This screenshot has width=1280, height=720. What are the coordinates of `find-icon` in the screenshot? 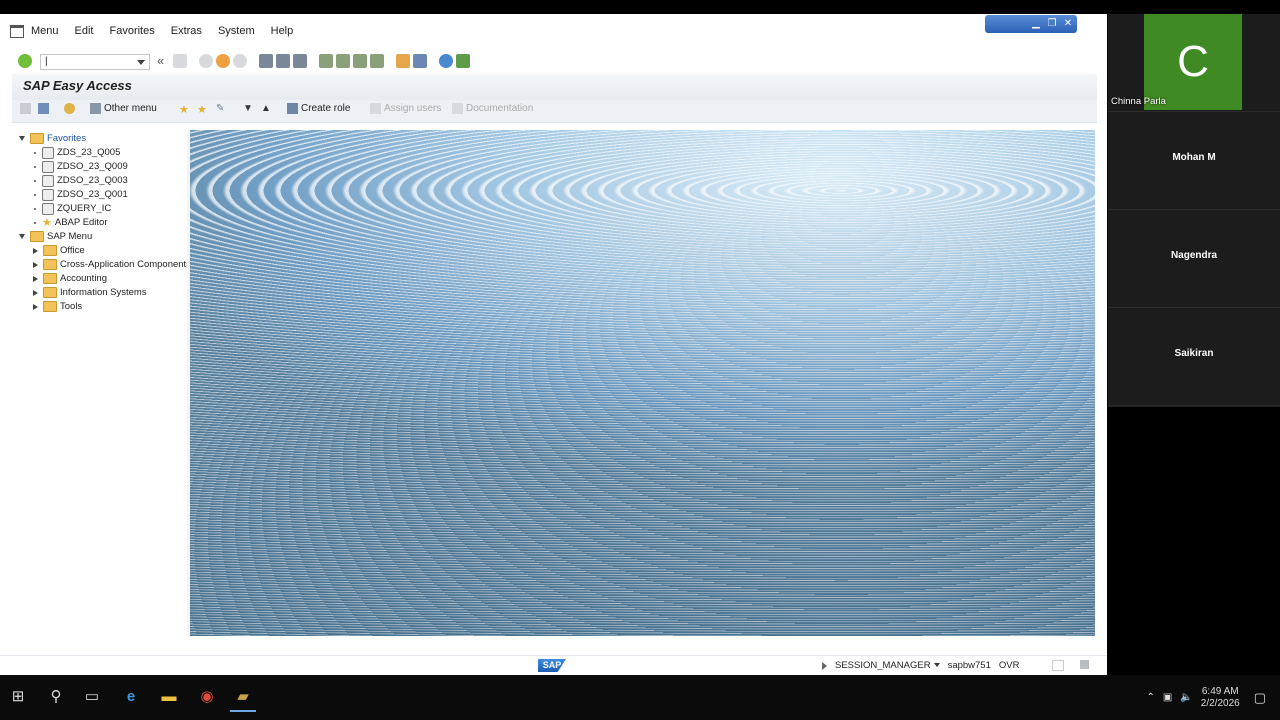 It's located at (283, 61).